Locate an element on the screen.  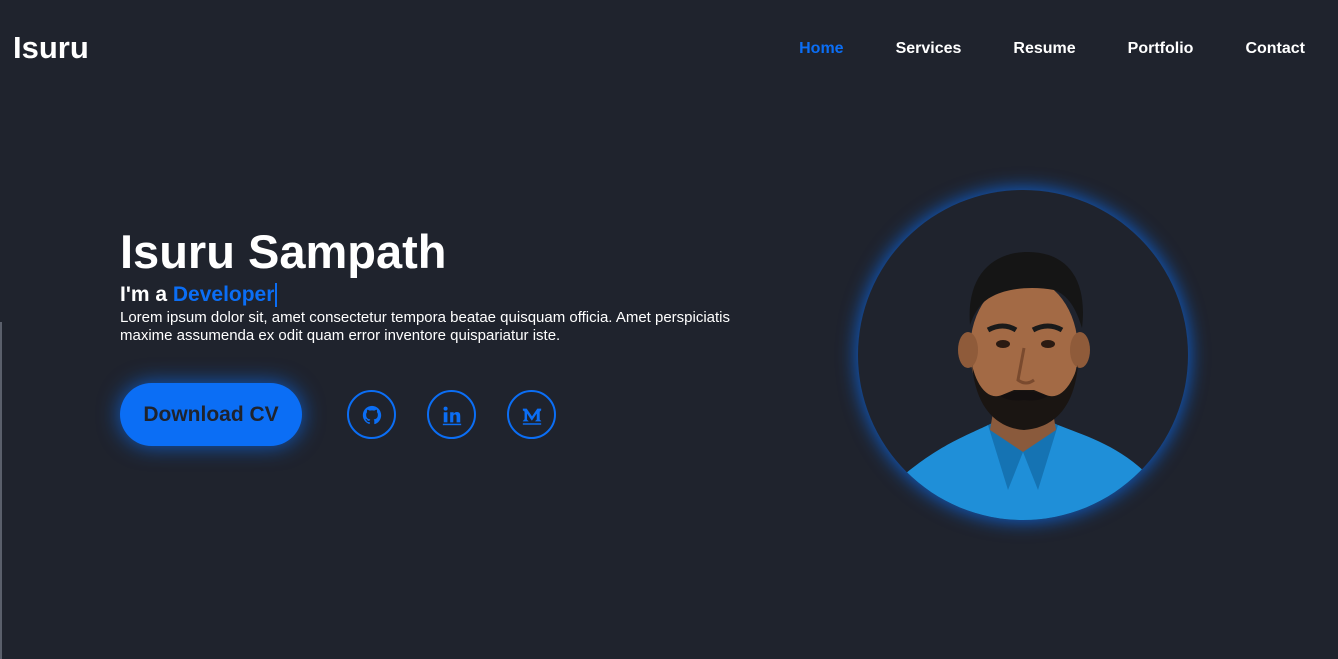
linkedin-icon is located at coordinates (451, 415).